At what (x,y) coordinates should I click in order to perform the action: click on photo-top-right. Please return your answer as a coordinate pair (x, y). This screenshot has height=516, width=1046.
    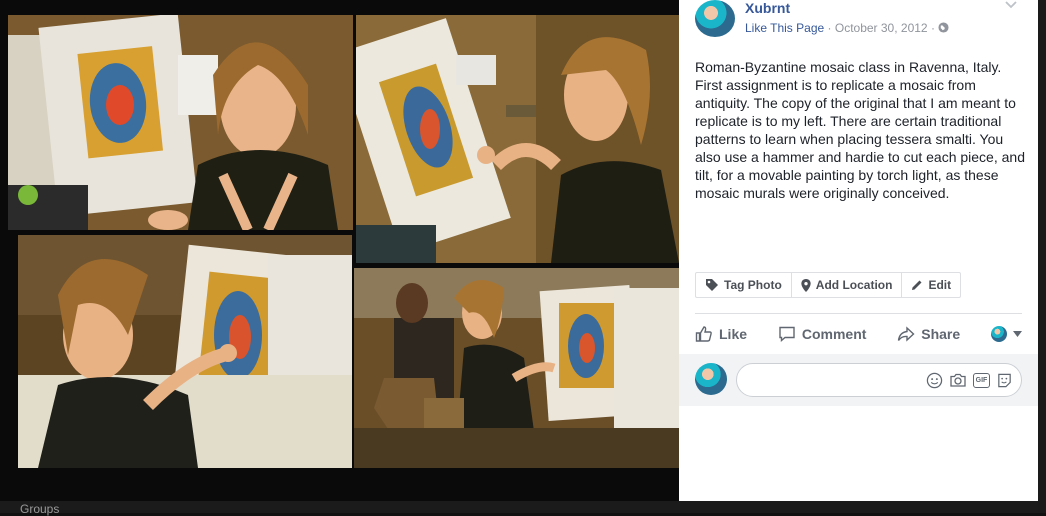
    Looking at the image, I should click on (517, 139).